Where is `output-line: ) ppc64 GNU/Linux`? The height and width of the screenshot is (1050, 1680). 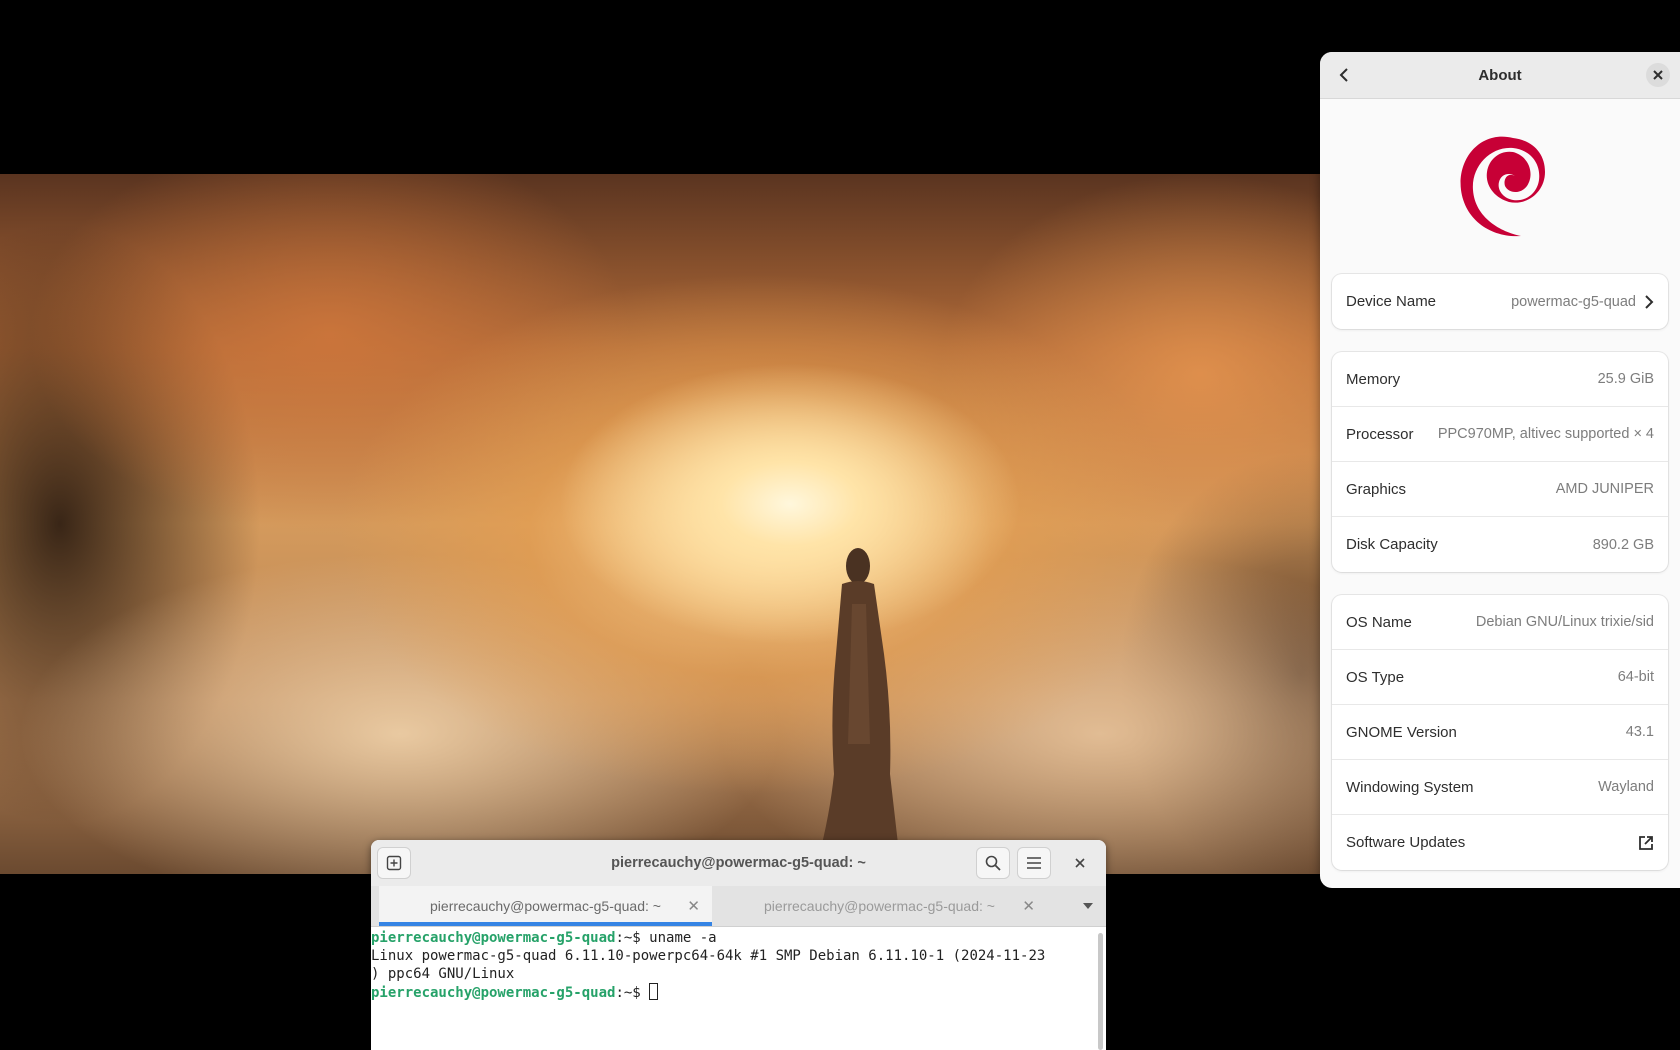
output-line: ) ppc64 GNU/Linux is located at coordinates (443, 974).